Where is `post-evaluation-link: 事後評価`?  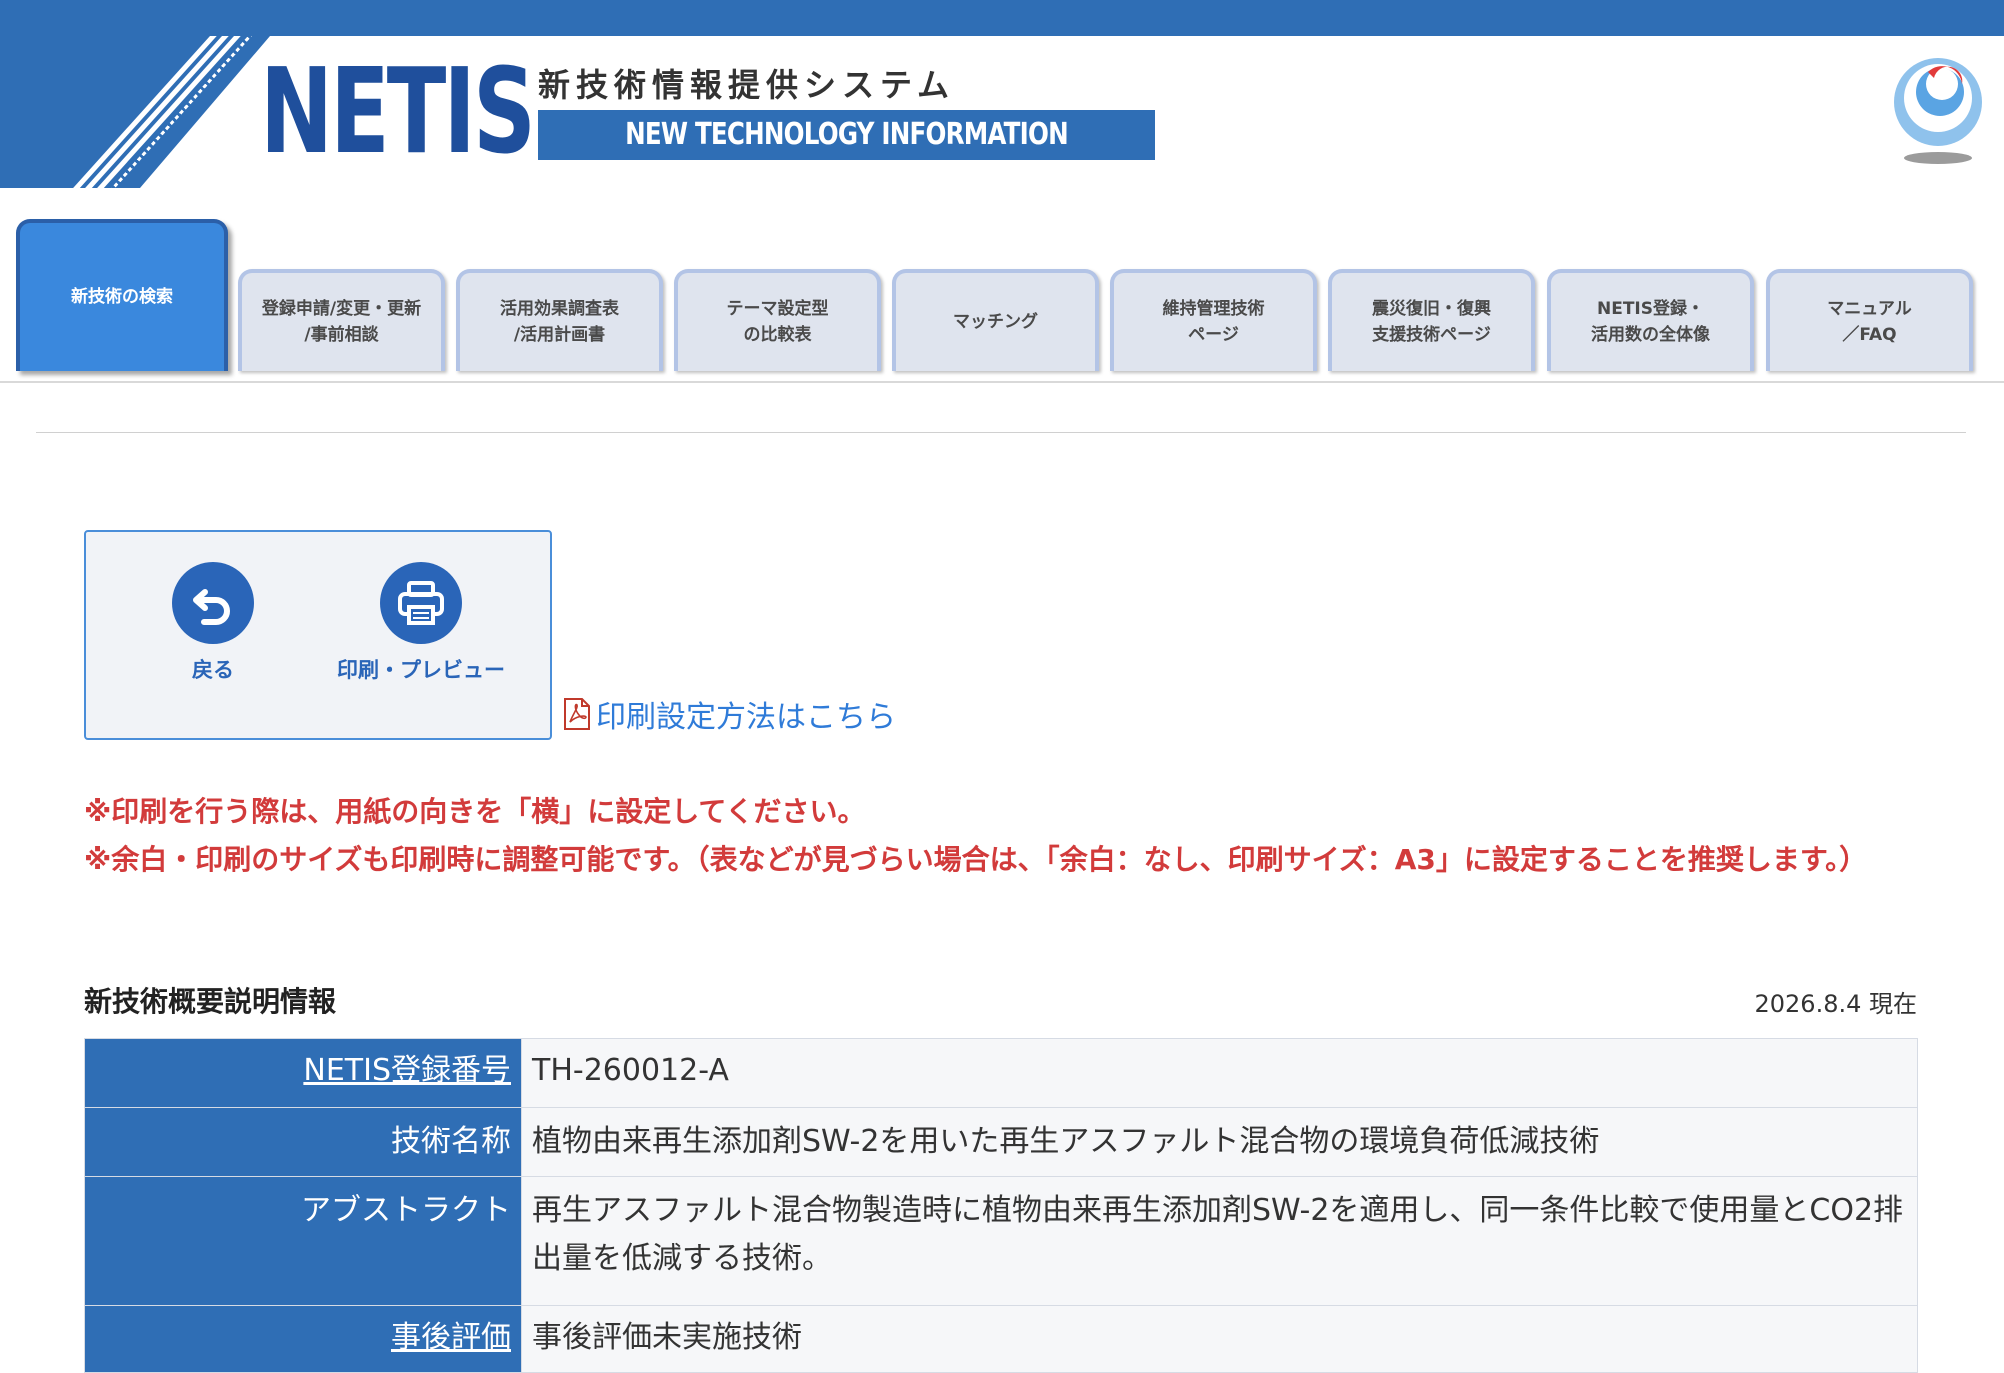
post-evaluation-link: 事後評価 is located at coordinates (451, 1337).